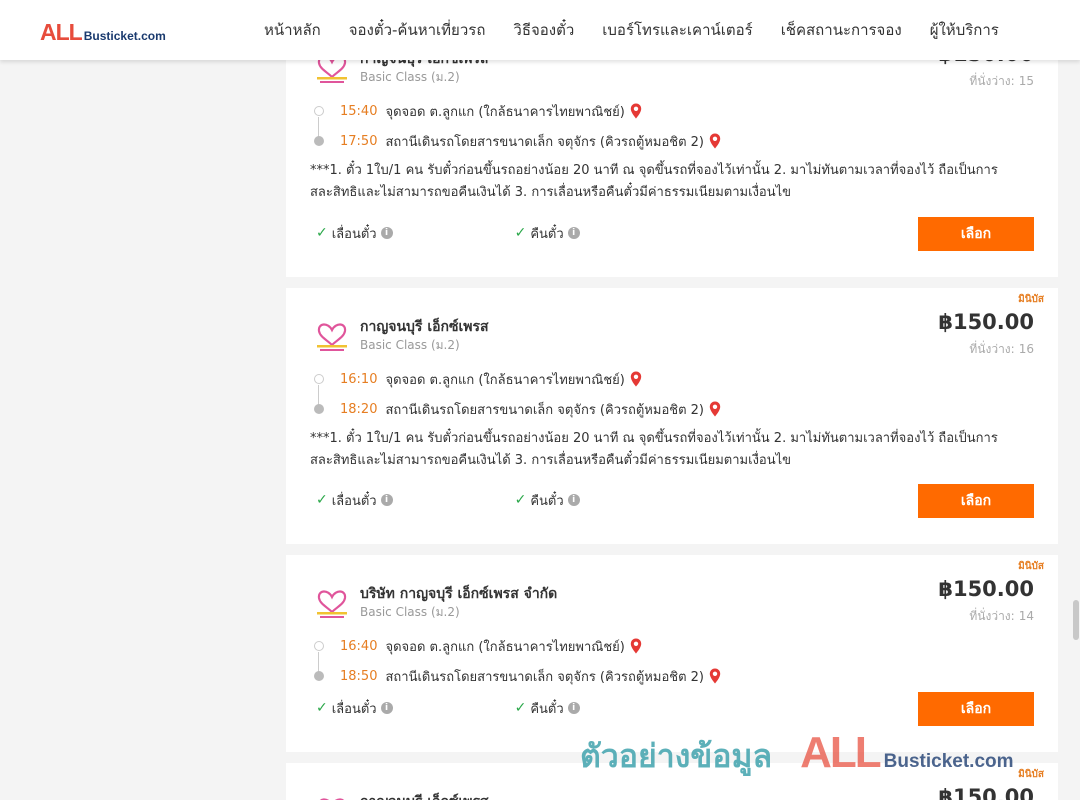 The height and width of the screenshot is (800, 1080). Describe the element at coordinates (1076, 620) in the screenshot. I see `scrollbar-thumb` at that location.